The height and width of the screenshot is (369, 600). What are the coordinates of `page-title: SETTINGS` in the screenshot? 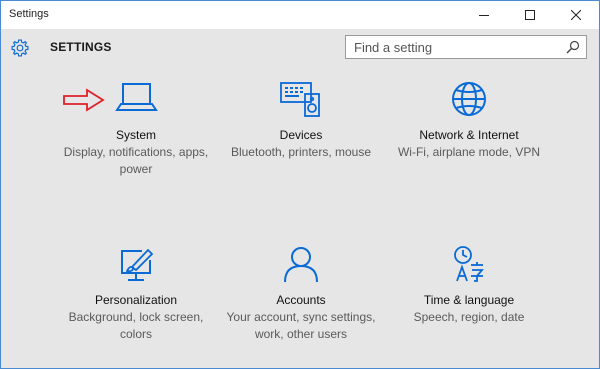 It's located at (81, 47).